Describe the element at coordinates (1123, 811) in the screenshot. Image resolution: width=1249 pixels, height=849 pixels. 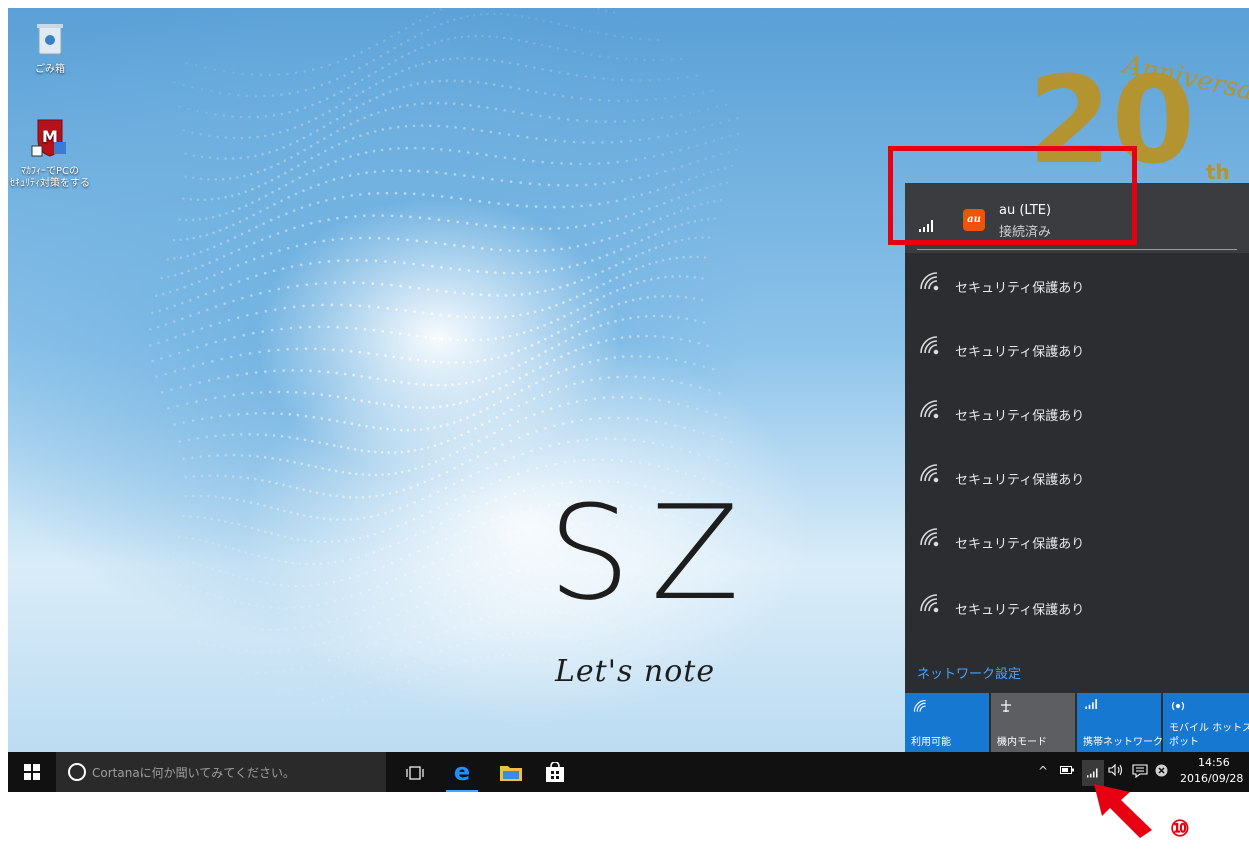
I see `red-arrow-icon` at that location.